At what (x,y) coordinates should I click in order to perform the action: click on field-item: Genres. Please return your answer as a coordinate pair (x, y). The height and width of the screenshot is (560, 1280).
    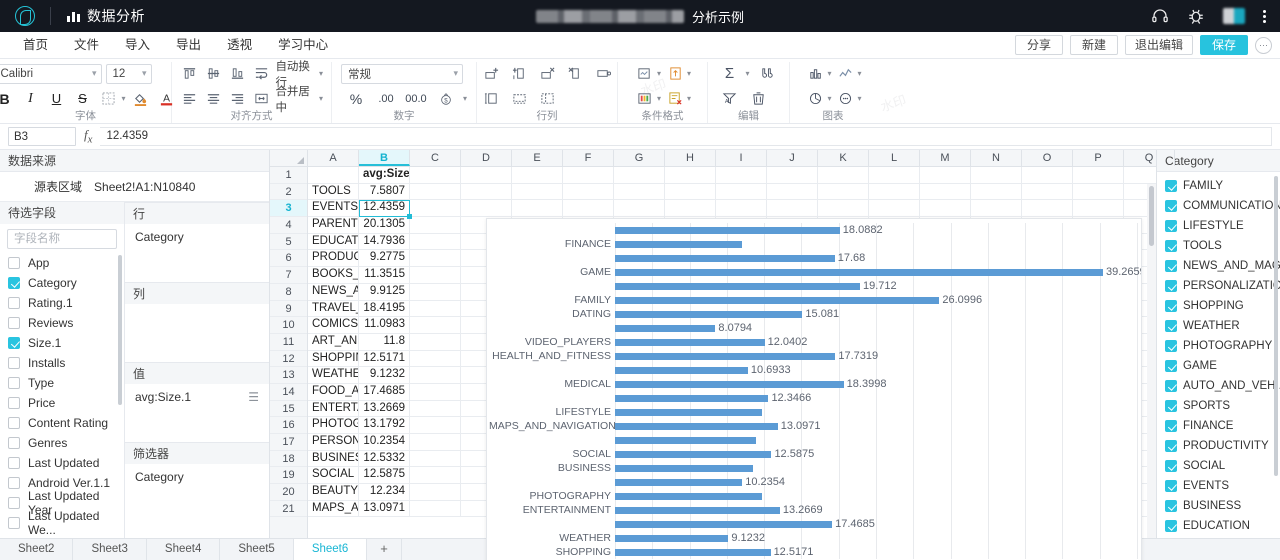
    Looking at the image, I should click on (62, 443).